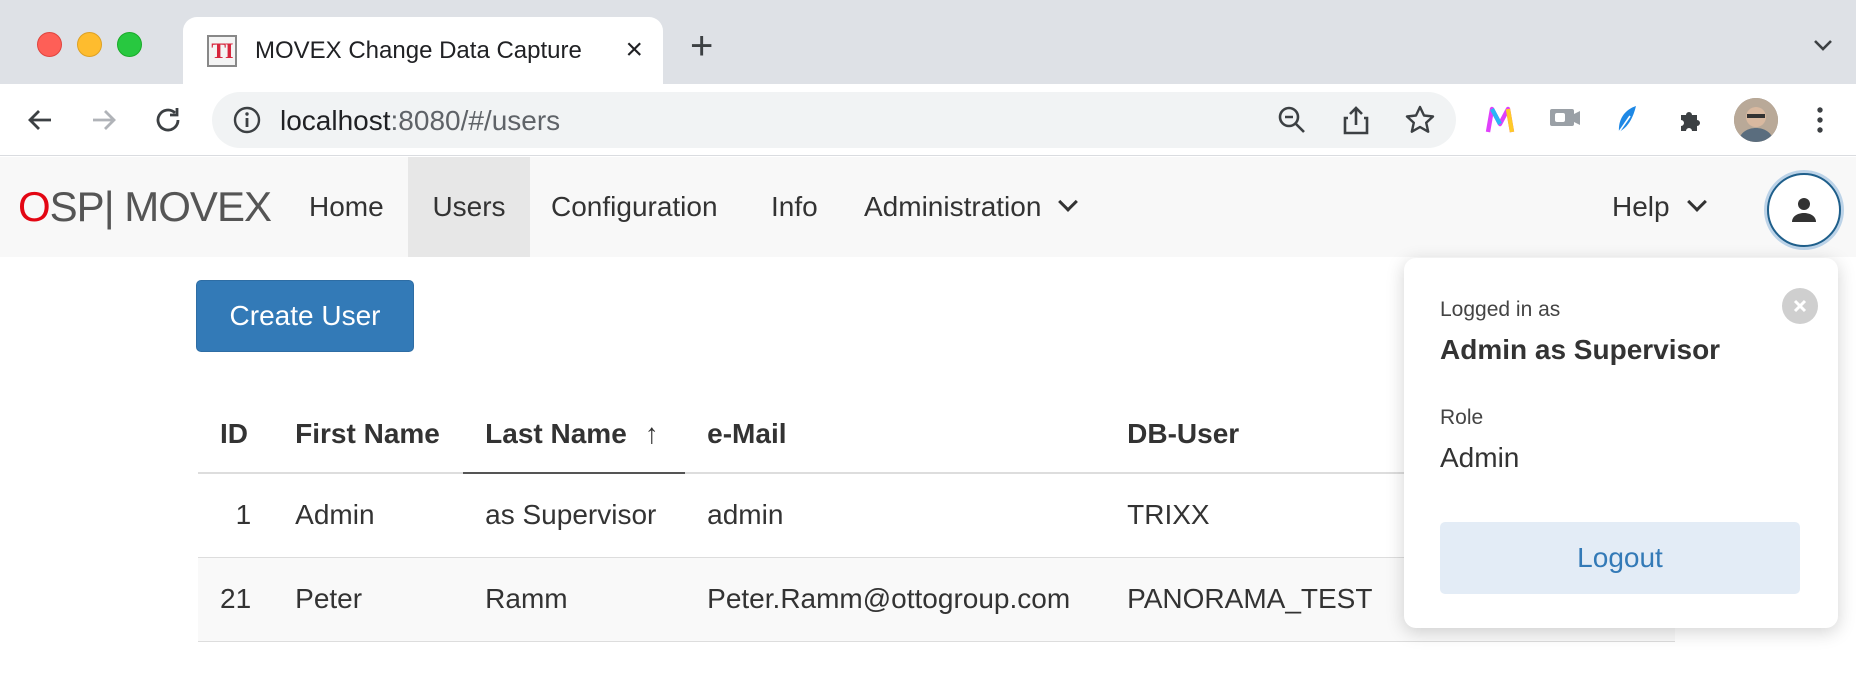  What do you see at coordinates (701, 46) in the screenshot?
I see `new-tab-icon: +` at bounding box center [701, 46].